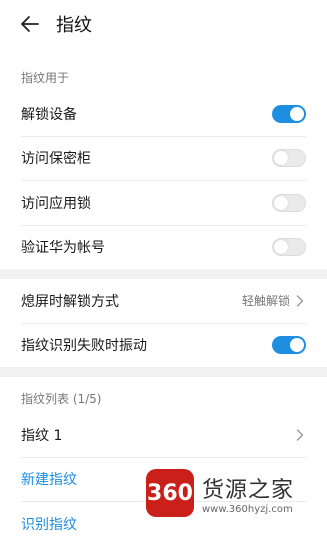 Image resolution: width=327 pixels, height=546 pixels. I want to click on toggle-unlock-device, so click(289, 113).